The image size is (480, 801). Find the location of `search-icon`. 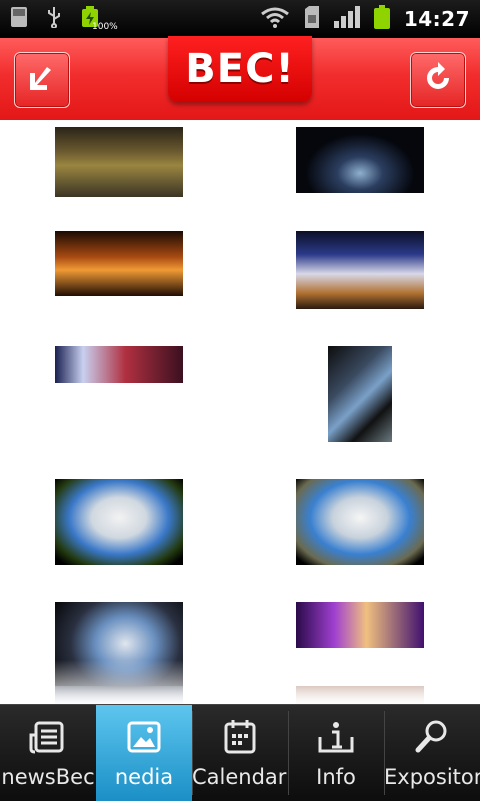

search-icon is located at coordinates (432, 737).